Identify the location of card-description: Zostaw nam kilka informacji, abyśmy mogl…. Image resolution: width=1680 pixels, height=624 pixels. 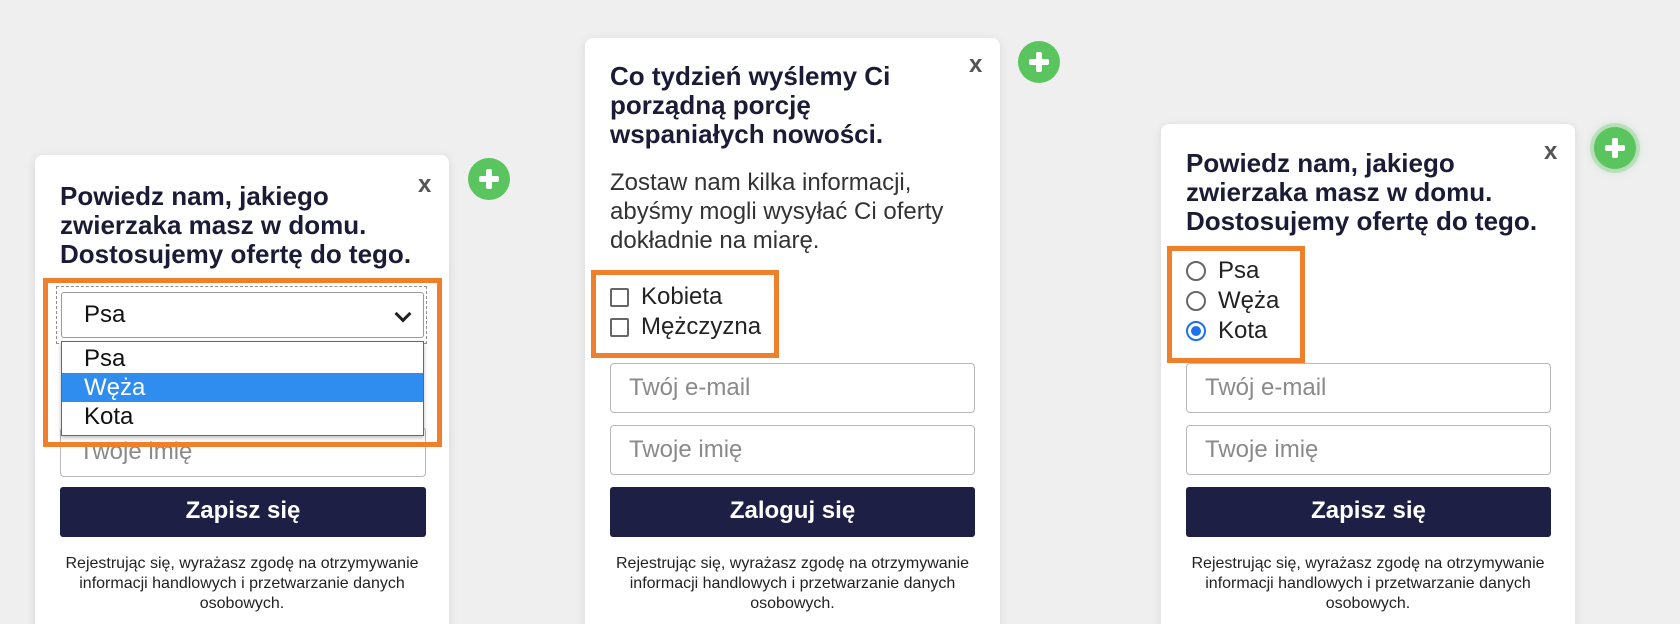
(777, 211).